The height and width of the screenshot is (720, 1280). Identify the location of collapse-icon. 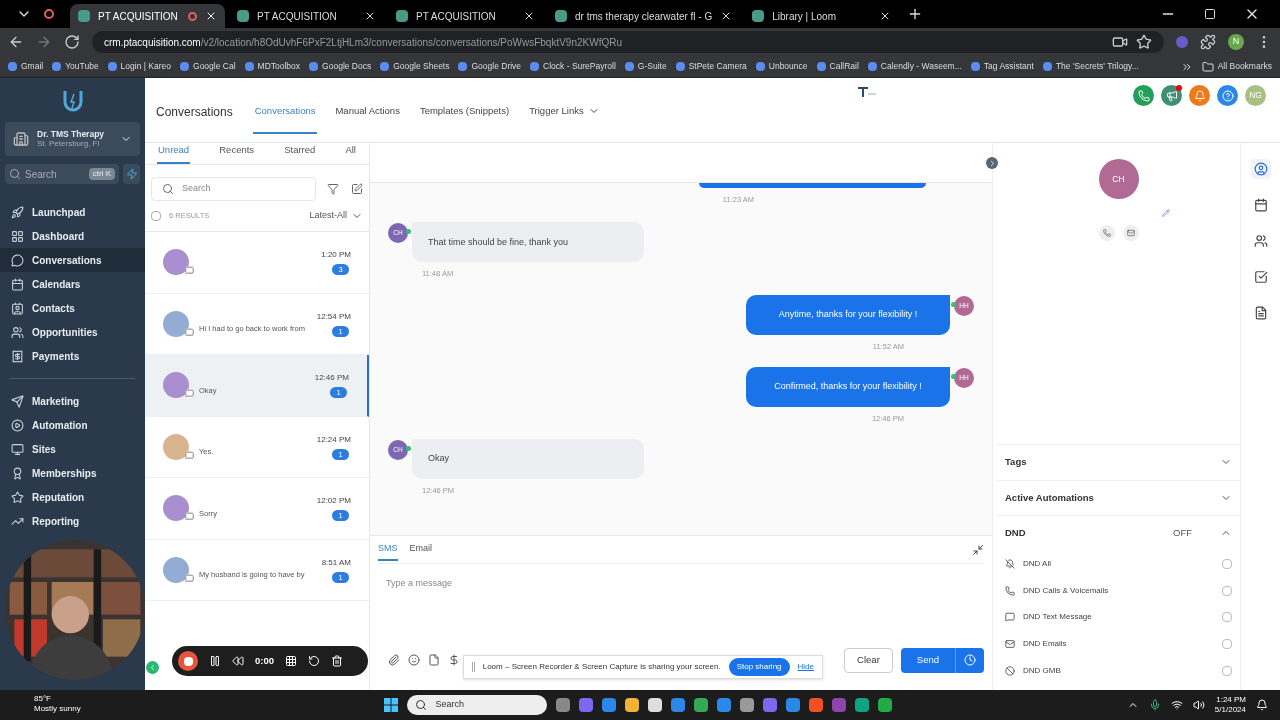
(978, 549).